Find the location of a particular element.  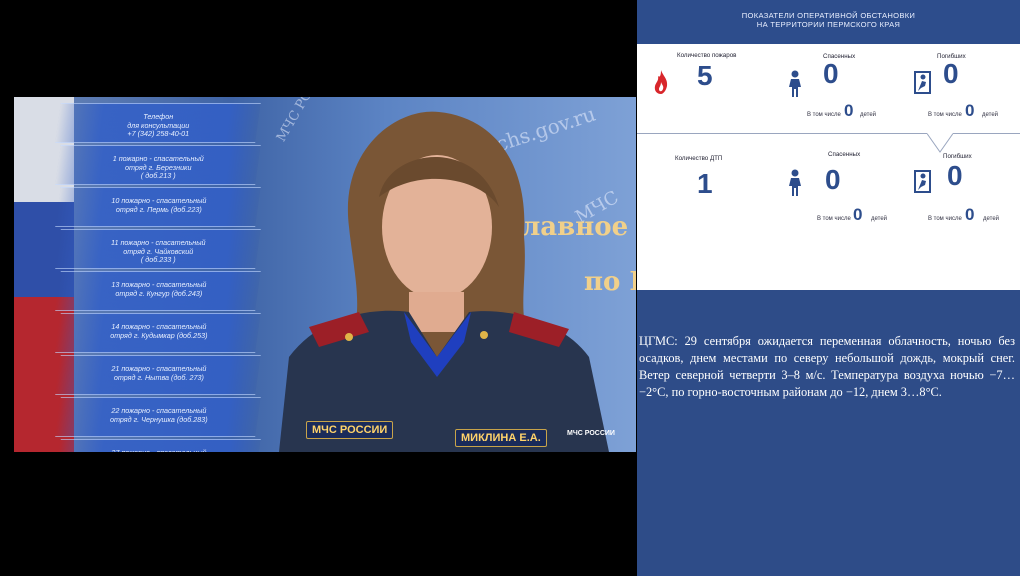

dtp-dead-label: Погибших is located at coordinates (957, 156).